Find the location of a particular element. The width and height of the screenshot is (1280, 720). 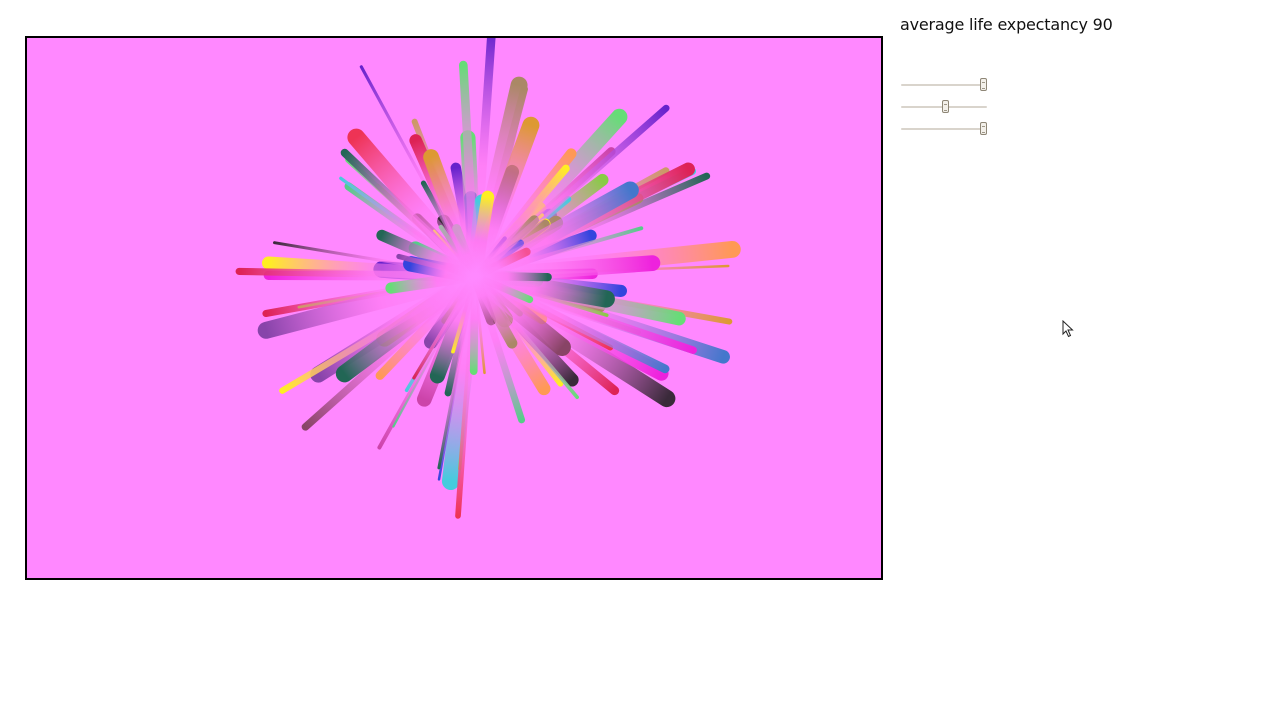

life-expectancy-label: average life expectancy 90 is located at coordinates (1006, 24).